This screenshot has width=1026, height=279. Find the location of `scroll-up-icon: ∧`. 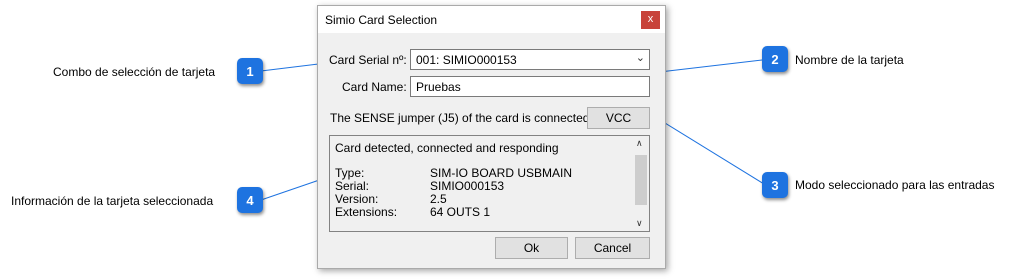

scroll-up-icon: ∧ is located at coordinates (639, 143).